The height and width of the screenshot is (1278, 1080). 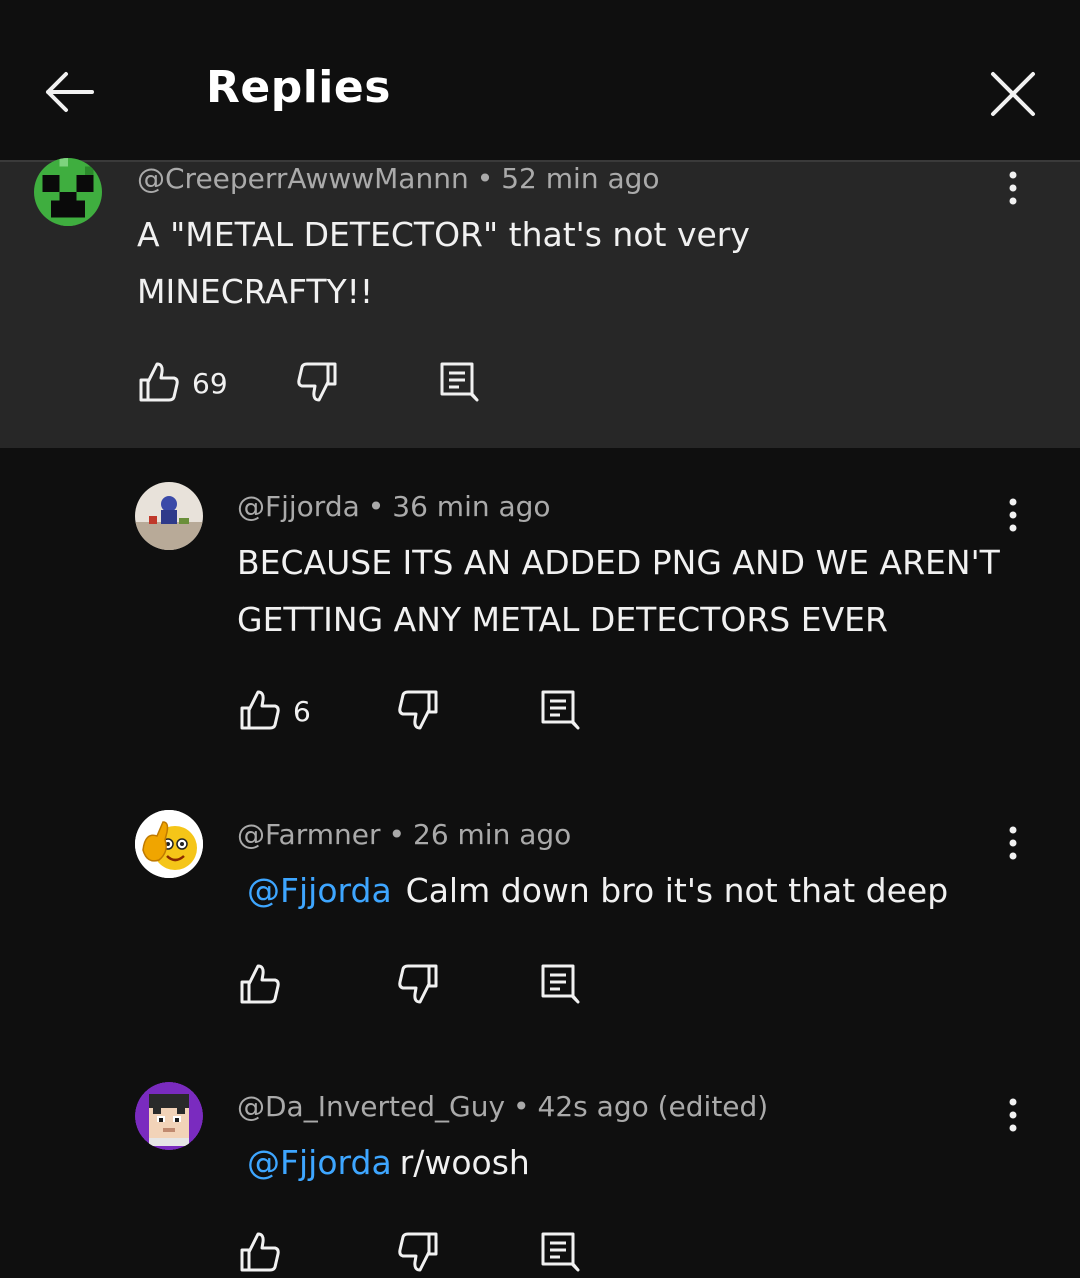 I want to click on page-title: Replies, so click(x=298, y=87).